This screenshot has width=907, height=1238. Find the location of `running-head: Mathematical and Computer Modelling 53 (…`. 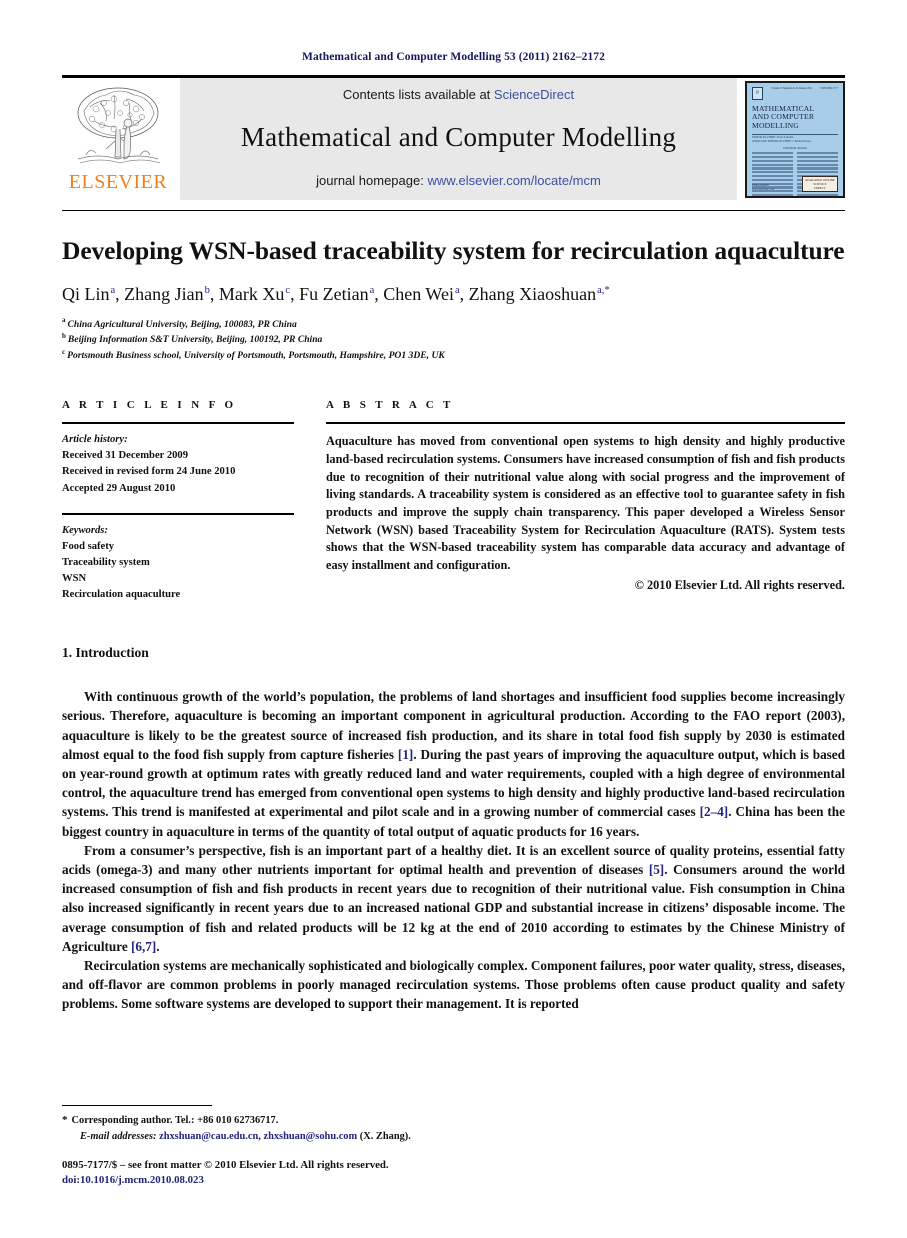

running-head: Mathematical and Computer Modelling 53 (… is located at coordinates (453, 57).